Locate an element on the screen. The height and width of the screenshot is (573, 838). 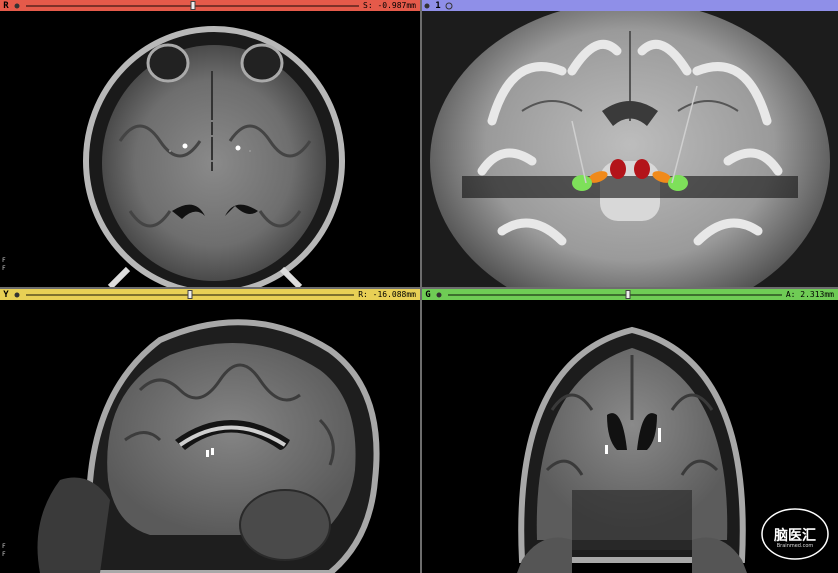
green-slice-controller: G A: 2.313mm is located at coordinates (630, 294).